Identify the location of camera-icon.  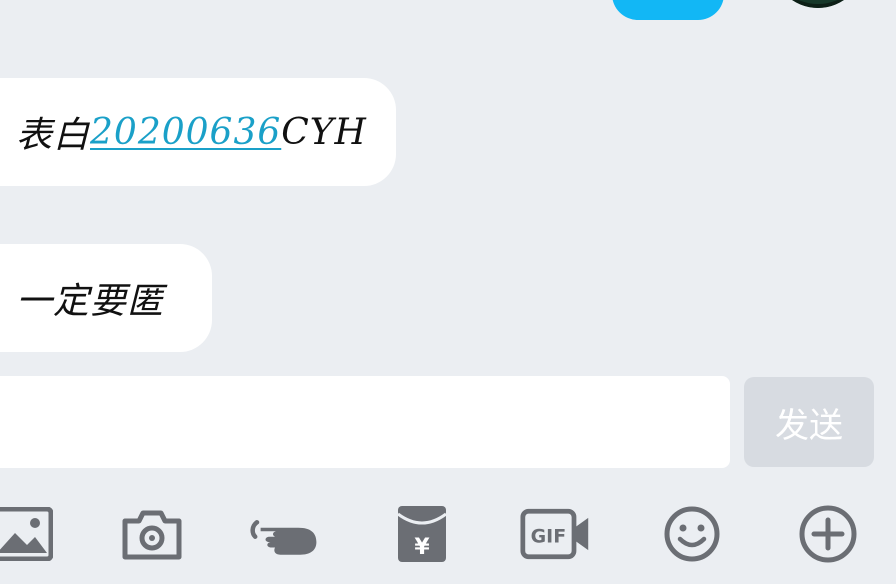
(152, 535).